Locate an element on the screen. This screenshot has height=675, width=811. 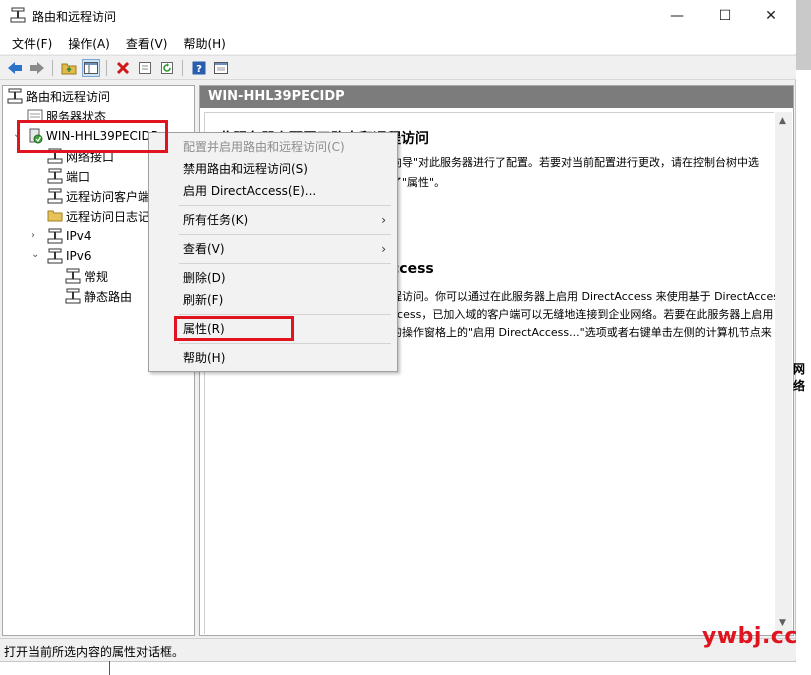
show-tree-icon is located at coordinates (91, 68).